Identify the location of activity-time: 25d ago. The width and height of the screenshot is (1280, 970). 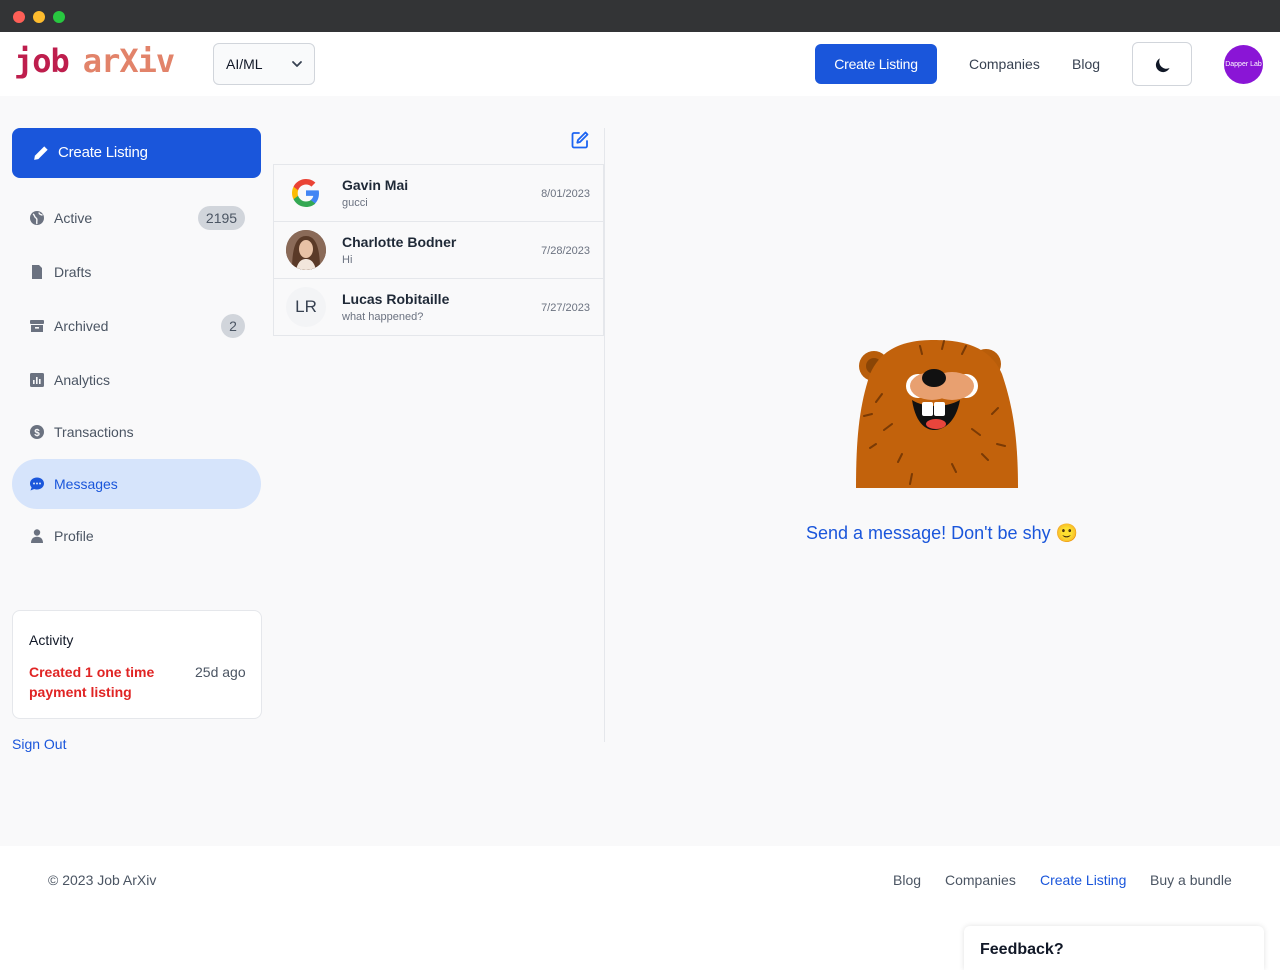
(220, 672).